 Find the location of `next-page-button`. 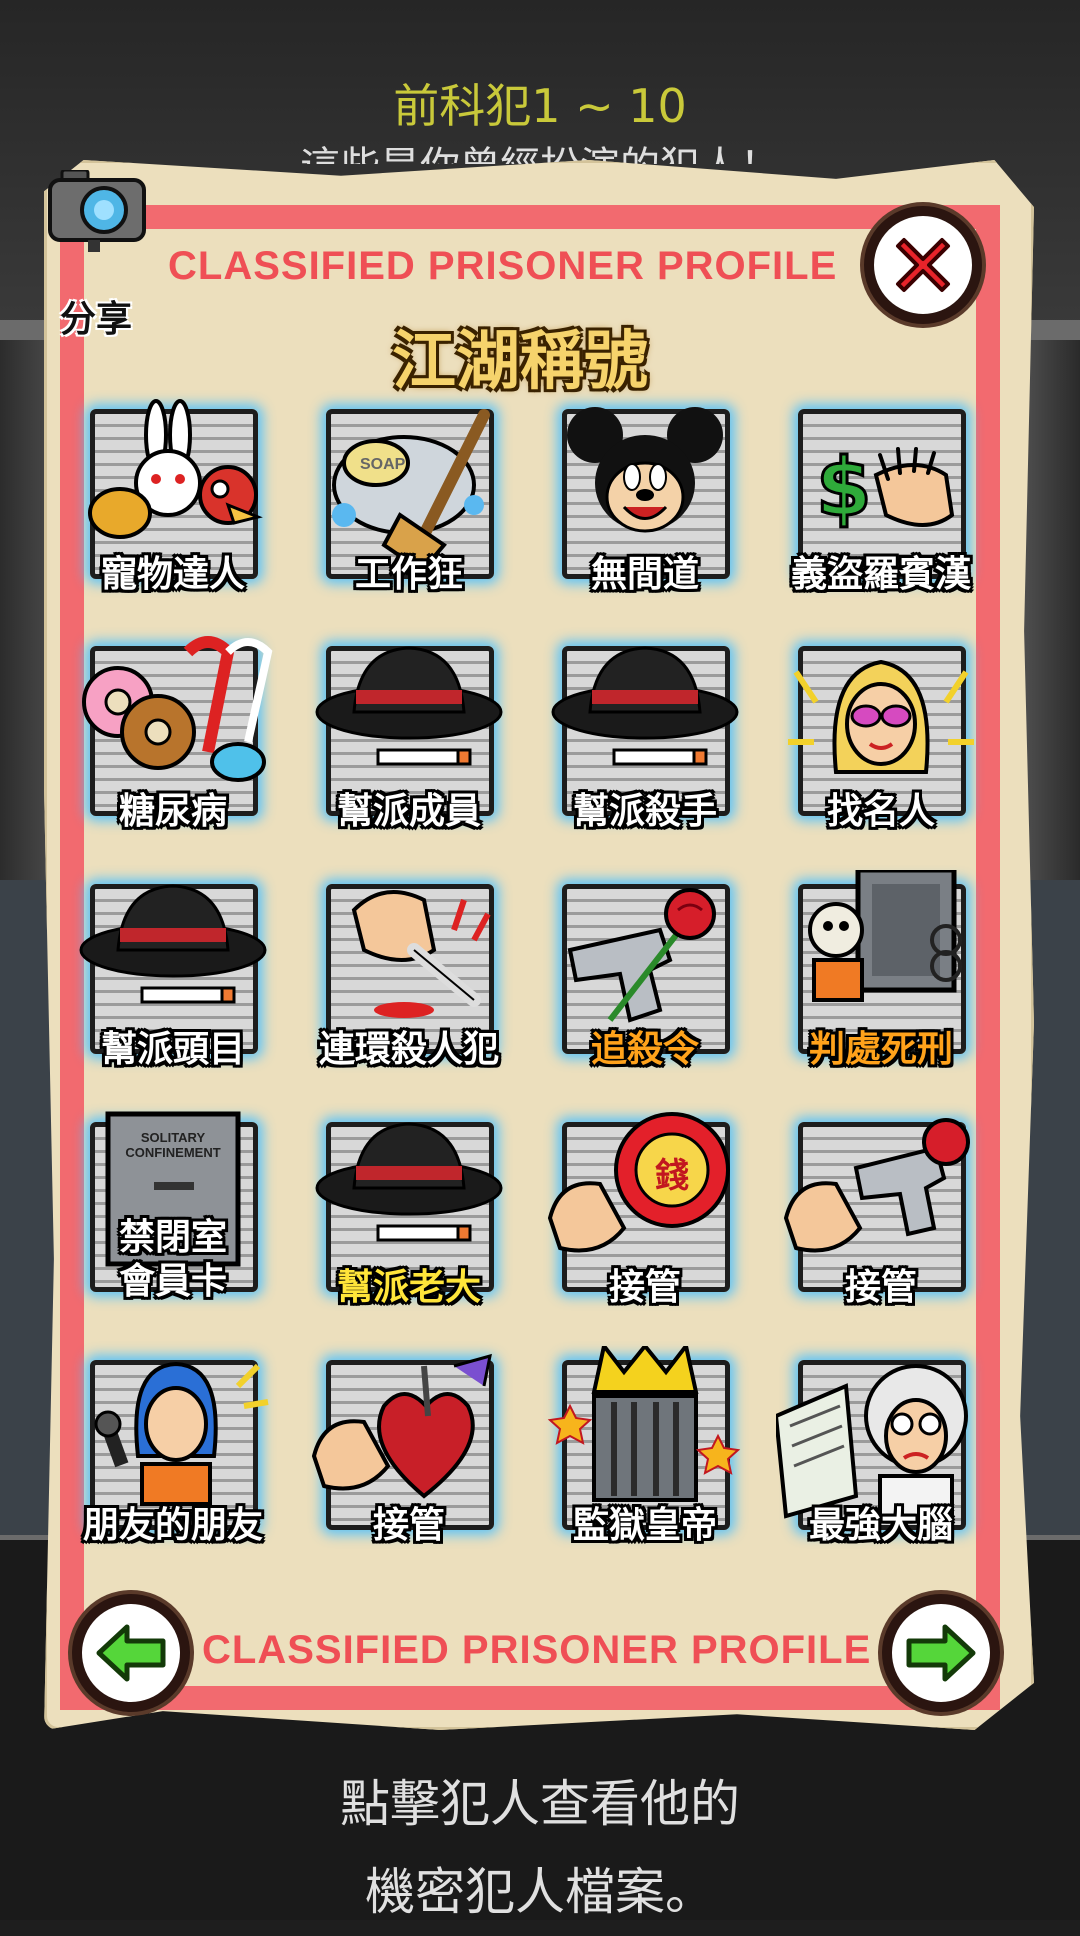

next-page-button is located at coordinates (941, 1653).